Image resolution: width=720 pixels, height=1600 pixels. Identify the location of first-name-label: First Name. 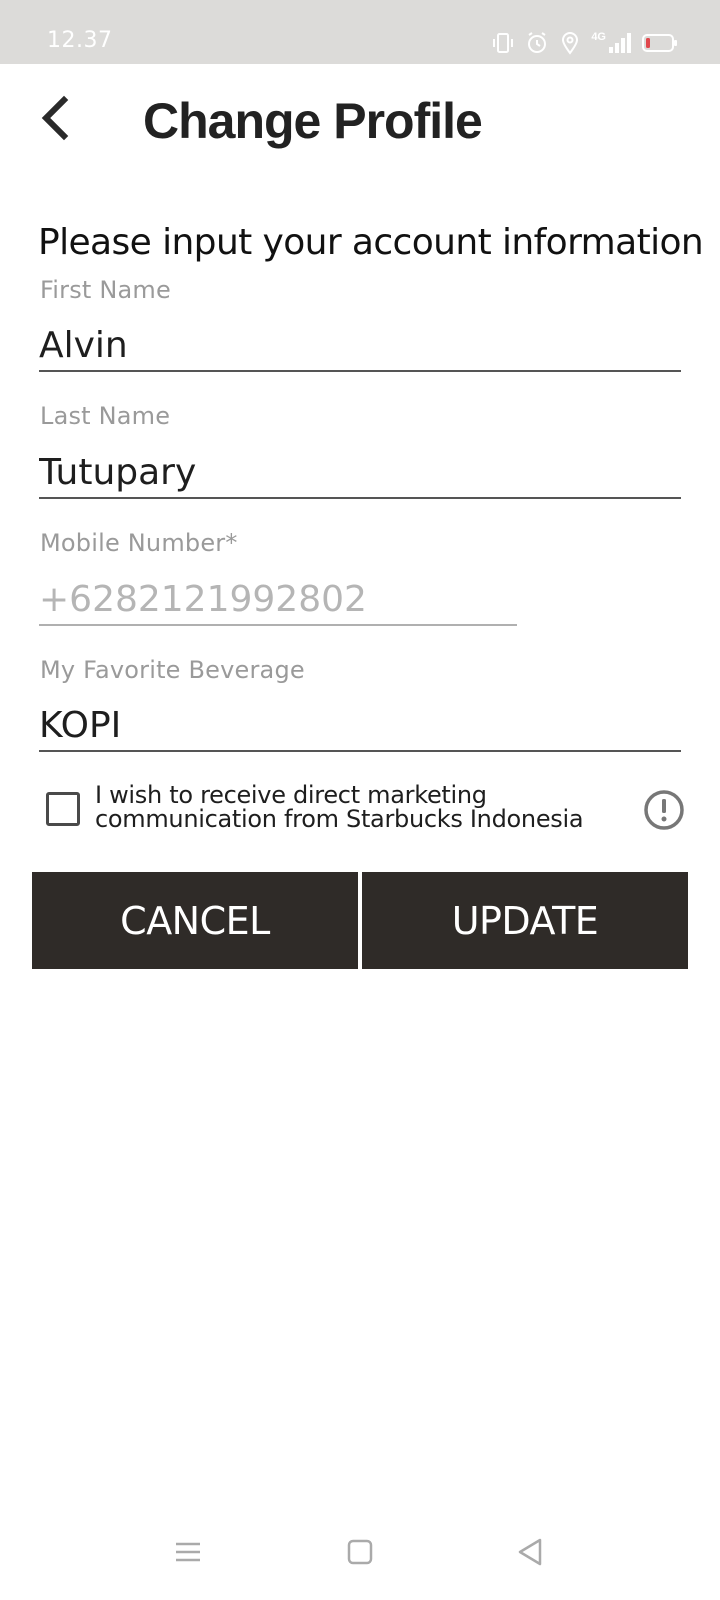
(105, 290).